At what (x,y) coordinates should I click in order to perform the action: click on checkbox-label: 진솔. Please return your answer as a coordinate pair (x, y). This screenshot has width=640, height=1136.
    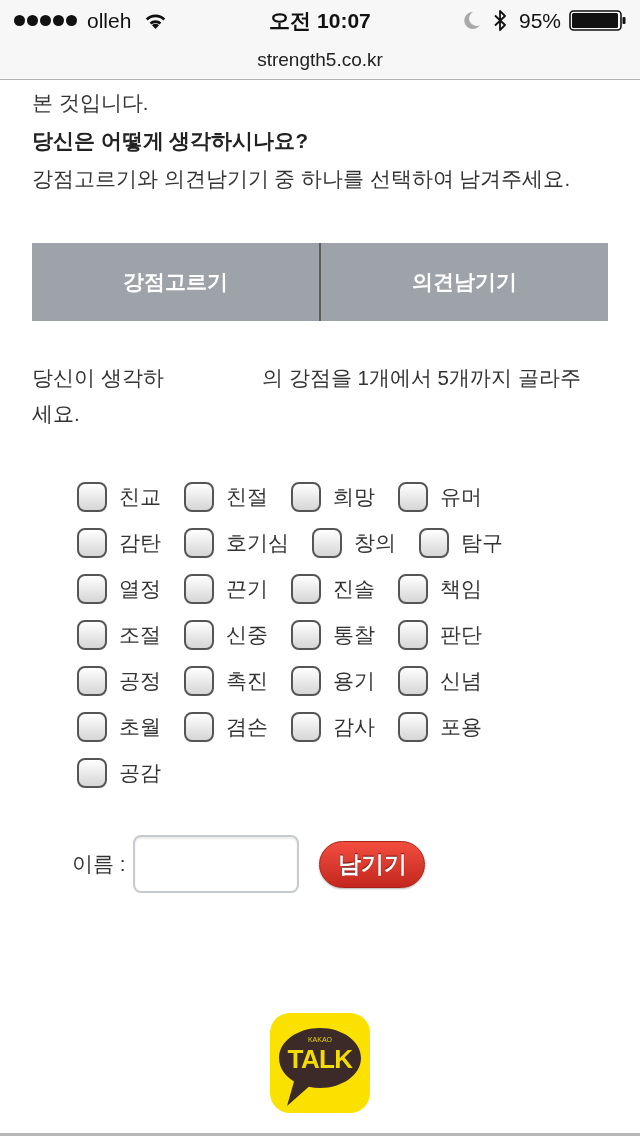
    Looking at the image, I should click on (354, 589).